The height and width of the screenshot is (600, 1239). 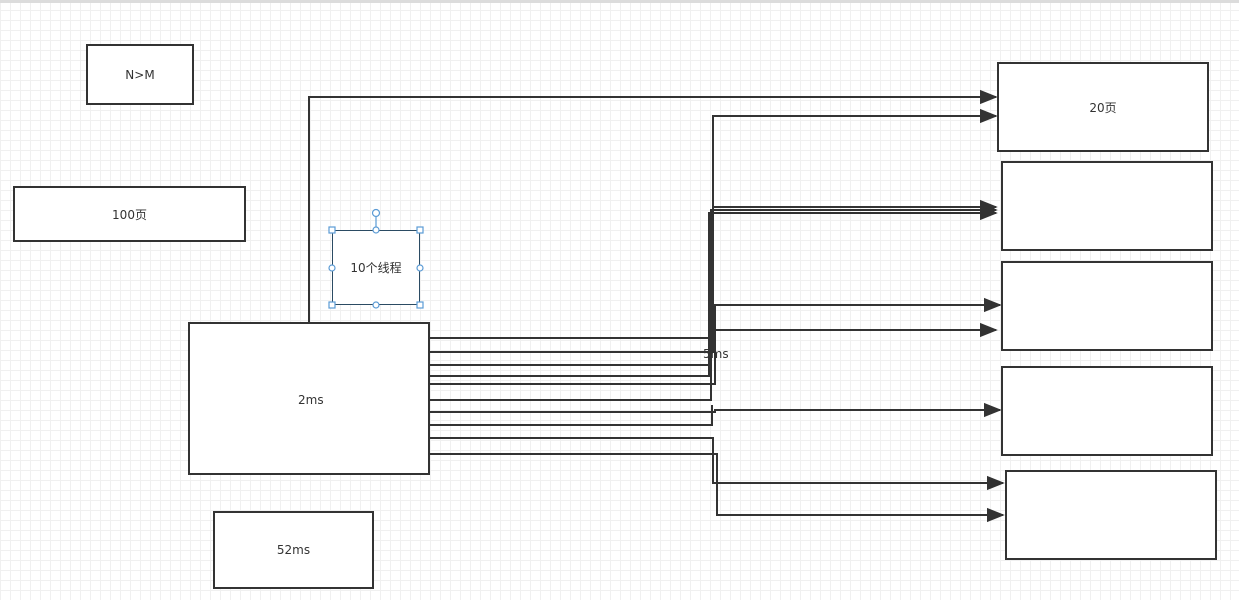 I want to click on box-n-gt-m: N>M, so click(x=140, y=74).